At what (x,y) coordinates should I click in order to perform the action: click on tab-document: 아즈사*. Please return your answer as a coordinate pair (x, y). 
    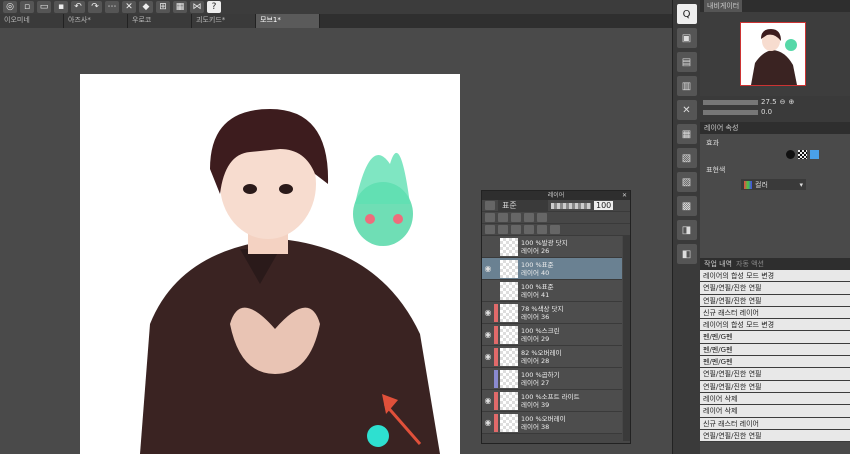
    Looking at the image, I should click on (96, 21).